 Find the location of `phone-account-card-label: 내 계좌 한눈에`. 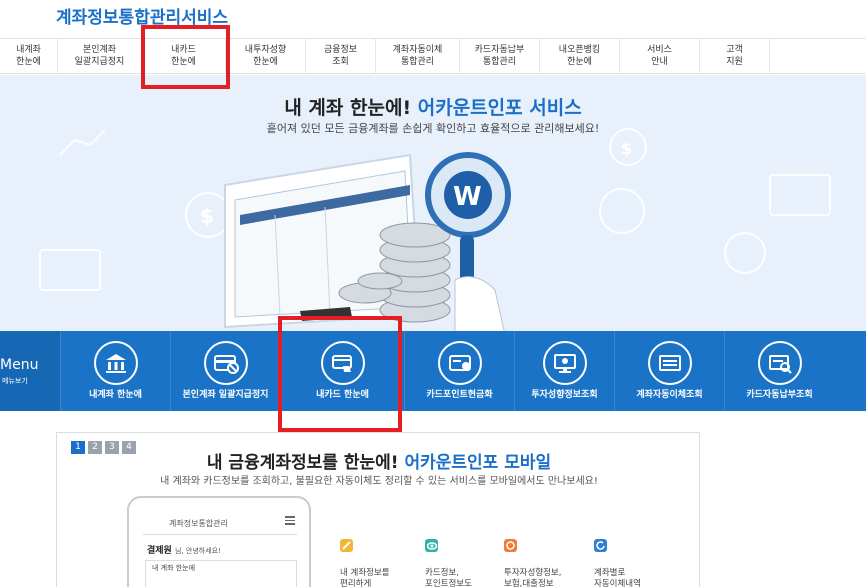

phone-account-card-label: 내 계좌 한눈에 is located at coordinates (174, 568).